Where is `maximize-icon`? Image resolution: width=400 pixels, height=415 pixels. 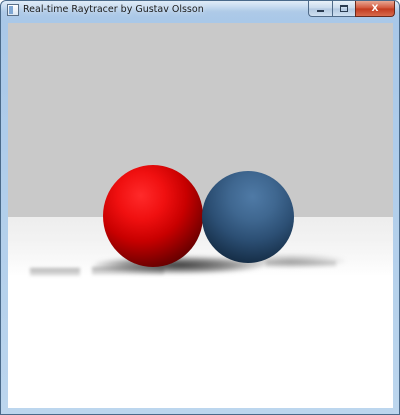 maximize-icon is located at coordinates (344, 8).